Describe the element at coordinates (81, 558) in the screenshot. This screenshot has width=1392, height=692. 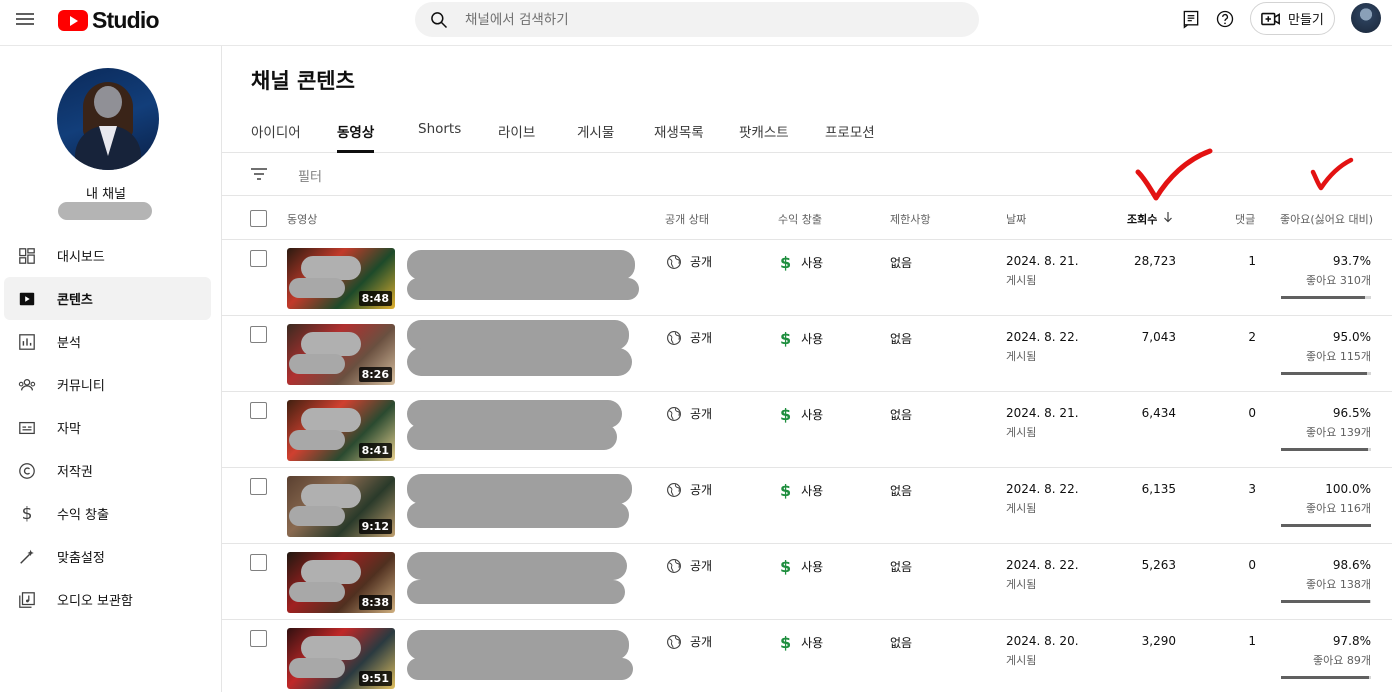
I see `sidebar-item-label: 맞춤설정` at that location.